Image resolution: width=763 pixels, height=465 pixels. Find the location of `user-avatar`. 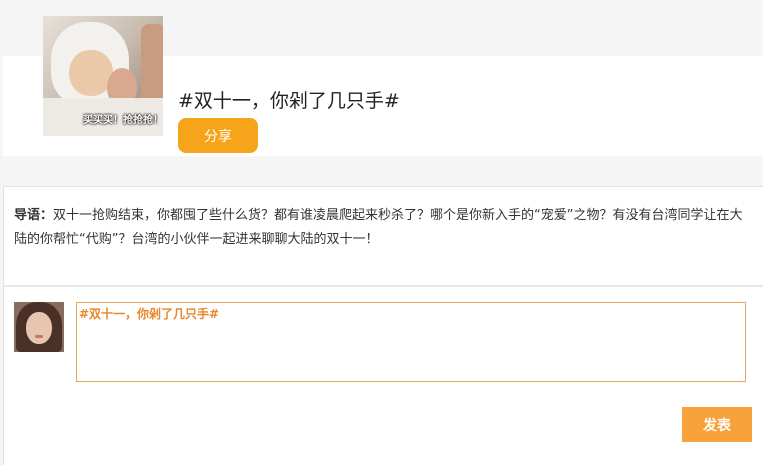

user-avatar is located at coordinates (39, 327).